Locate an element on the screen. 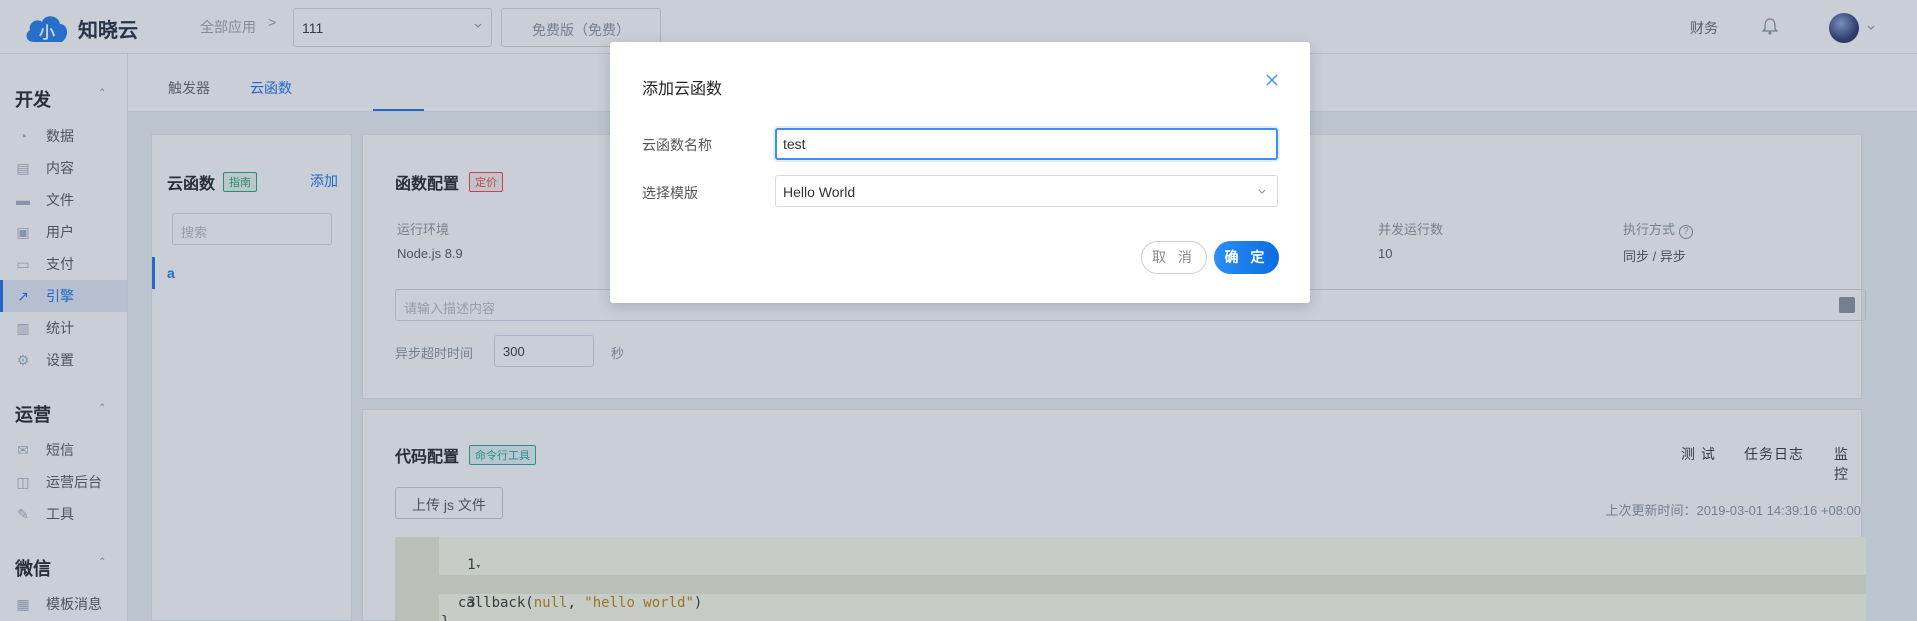 This screenshot has width=1917, height=621. template-label: 选择模版 is located at coordinates (670, 193).